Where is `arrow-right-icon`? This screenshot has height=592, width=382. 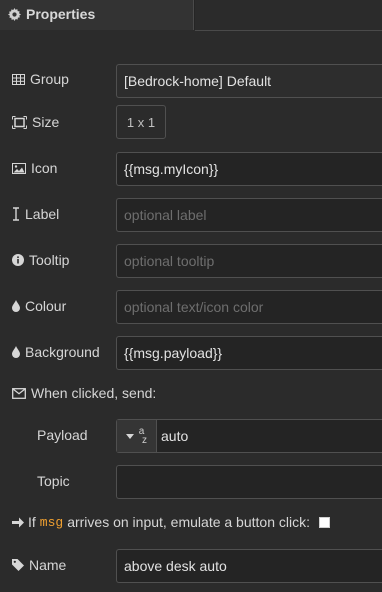
arrow-right-icon is located at coordinates (18, 522).